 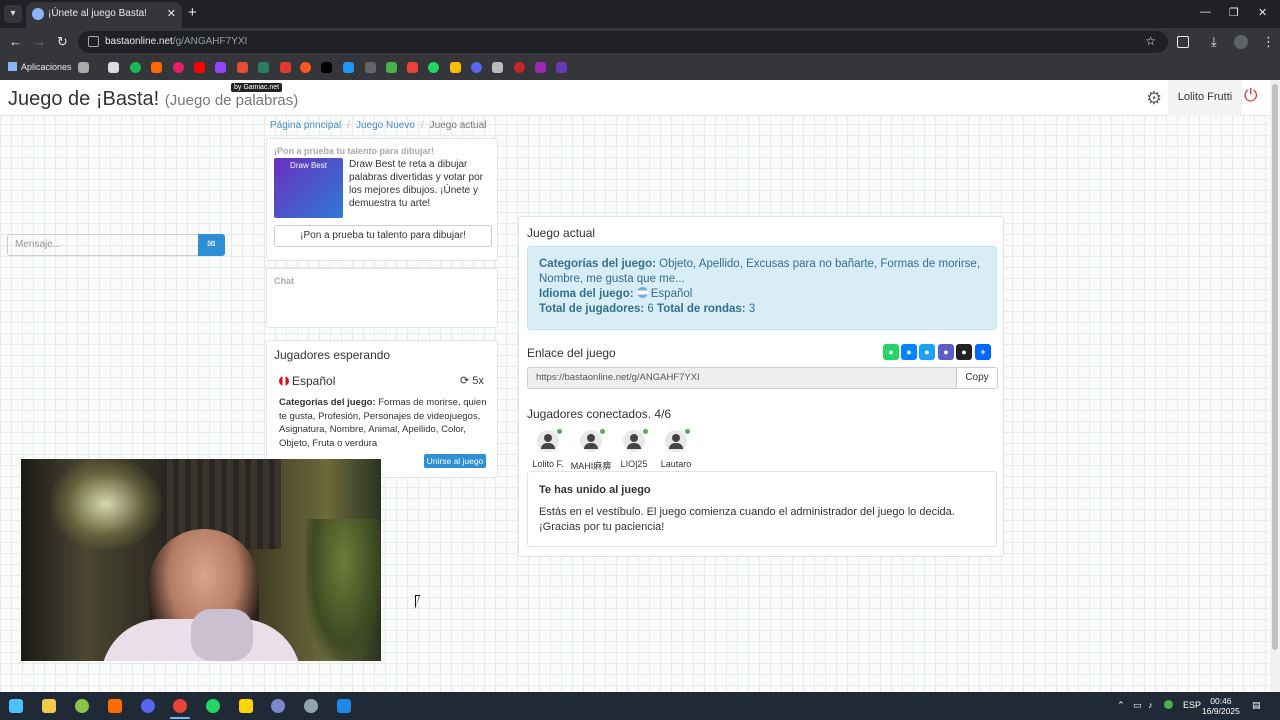 I want to click on game-total-rounds: 3, so click(x=752, y=309).